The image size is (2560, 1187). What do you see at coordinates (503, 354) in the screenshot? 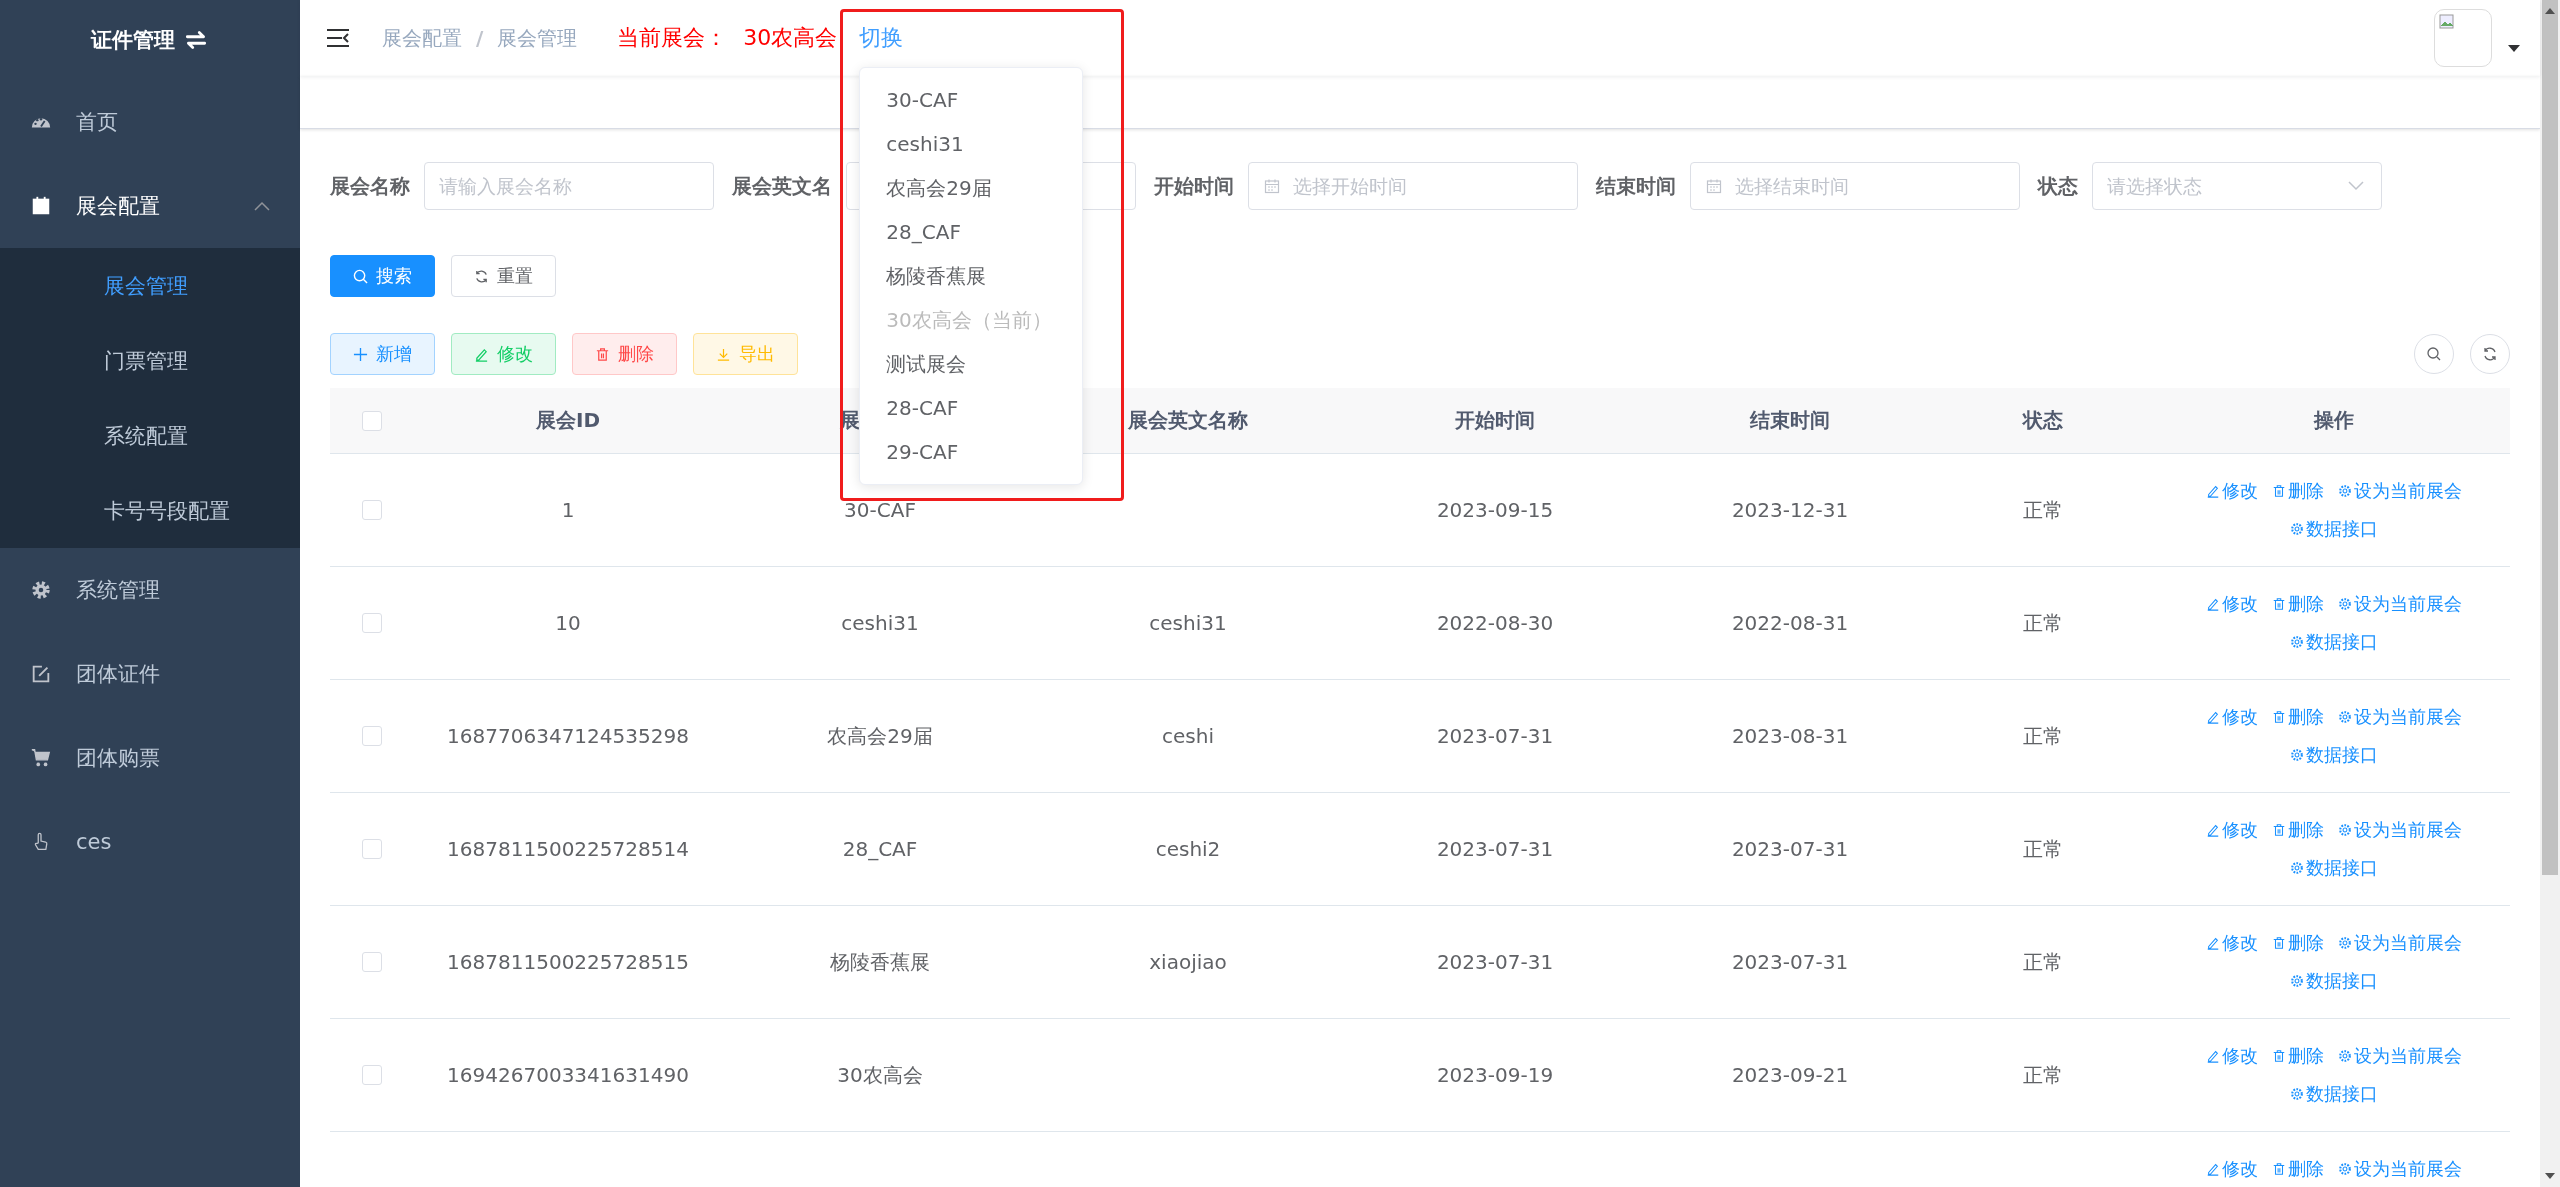
I see `edit-button: 修改` at bounding box center [503, 354].